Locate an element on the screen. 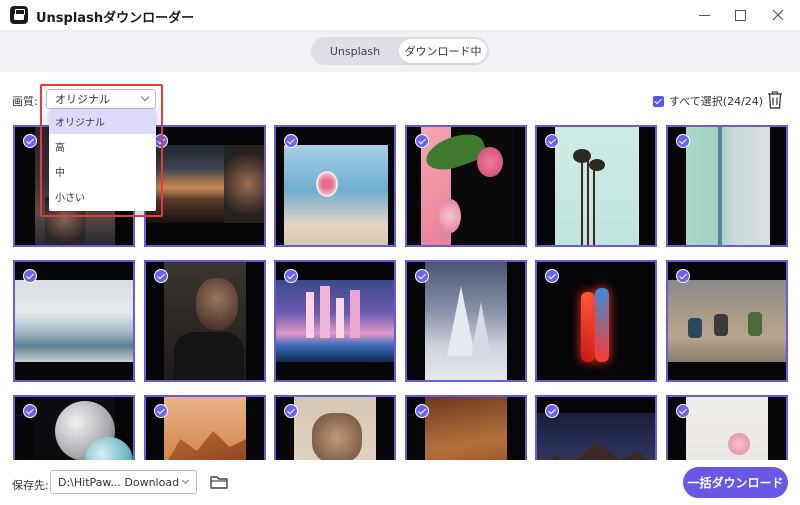  quality-option-small: 小さい is located at coordinates (102, 196).